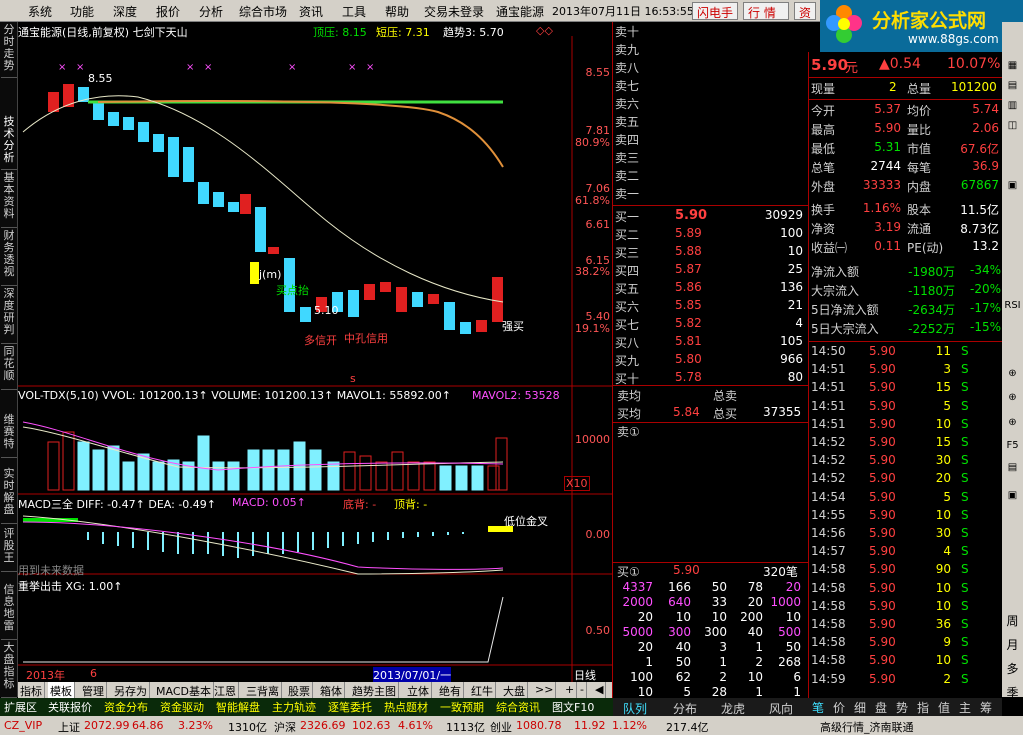 This screenshot has width=1023, height=735. What do you see at coordinates (238, 707) in the screenshot?
I see `tab-smart-analysis: 智能解盘` at bounding box center [238, 707].